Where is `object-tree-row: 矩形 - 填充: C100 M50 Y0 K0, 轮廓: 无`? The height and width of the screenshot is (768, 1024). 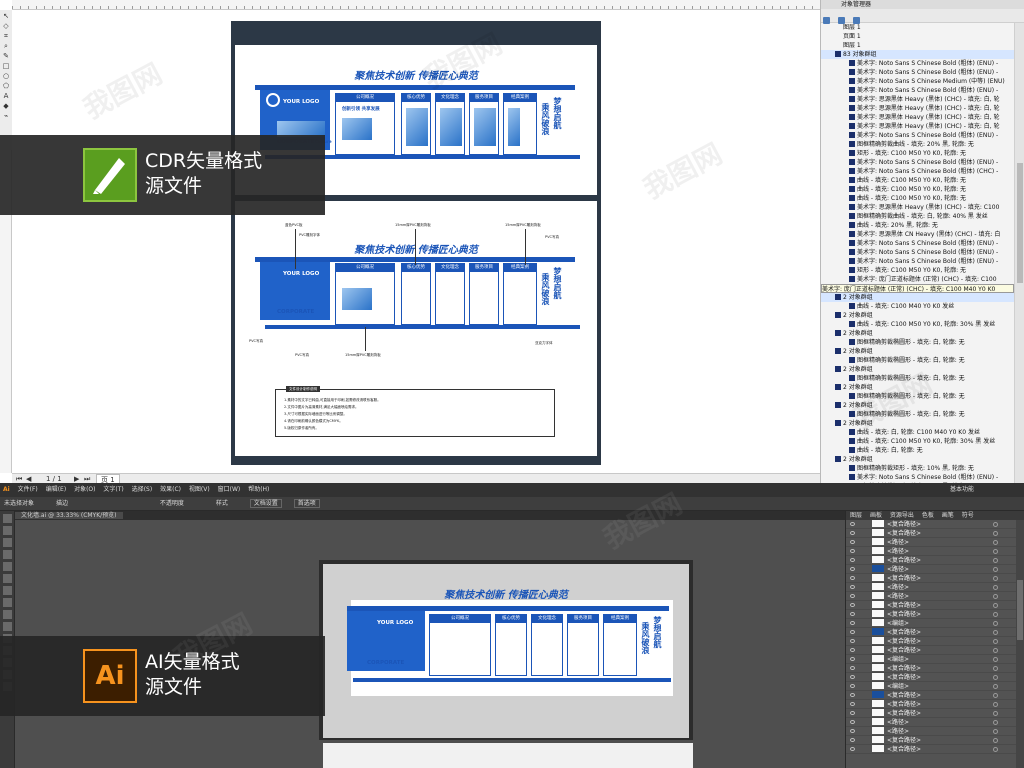
object-tree-row: 矩形 - 填充: C100 M50 Y0 K0, 轮廓: 无 is located at coordinates (917, 270).